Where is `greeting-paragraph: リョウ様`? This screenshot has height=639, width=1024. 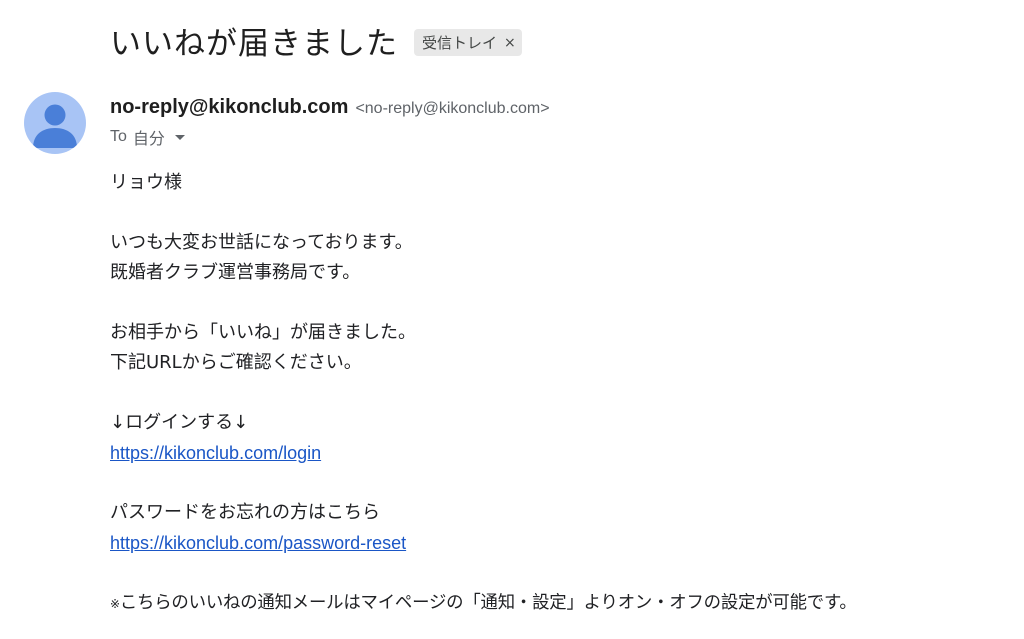
greeting-paragraph: リョウ様 is located at coordinates (560, 183).